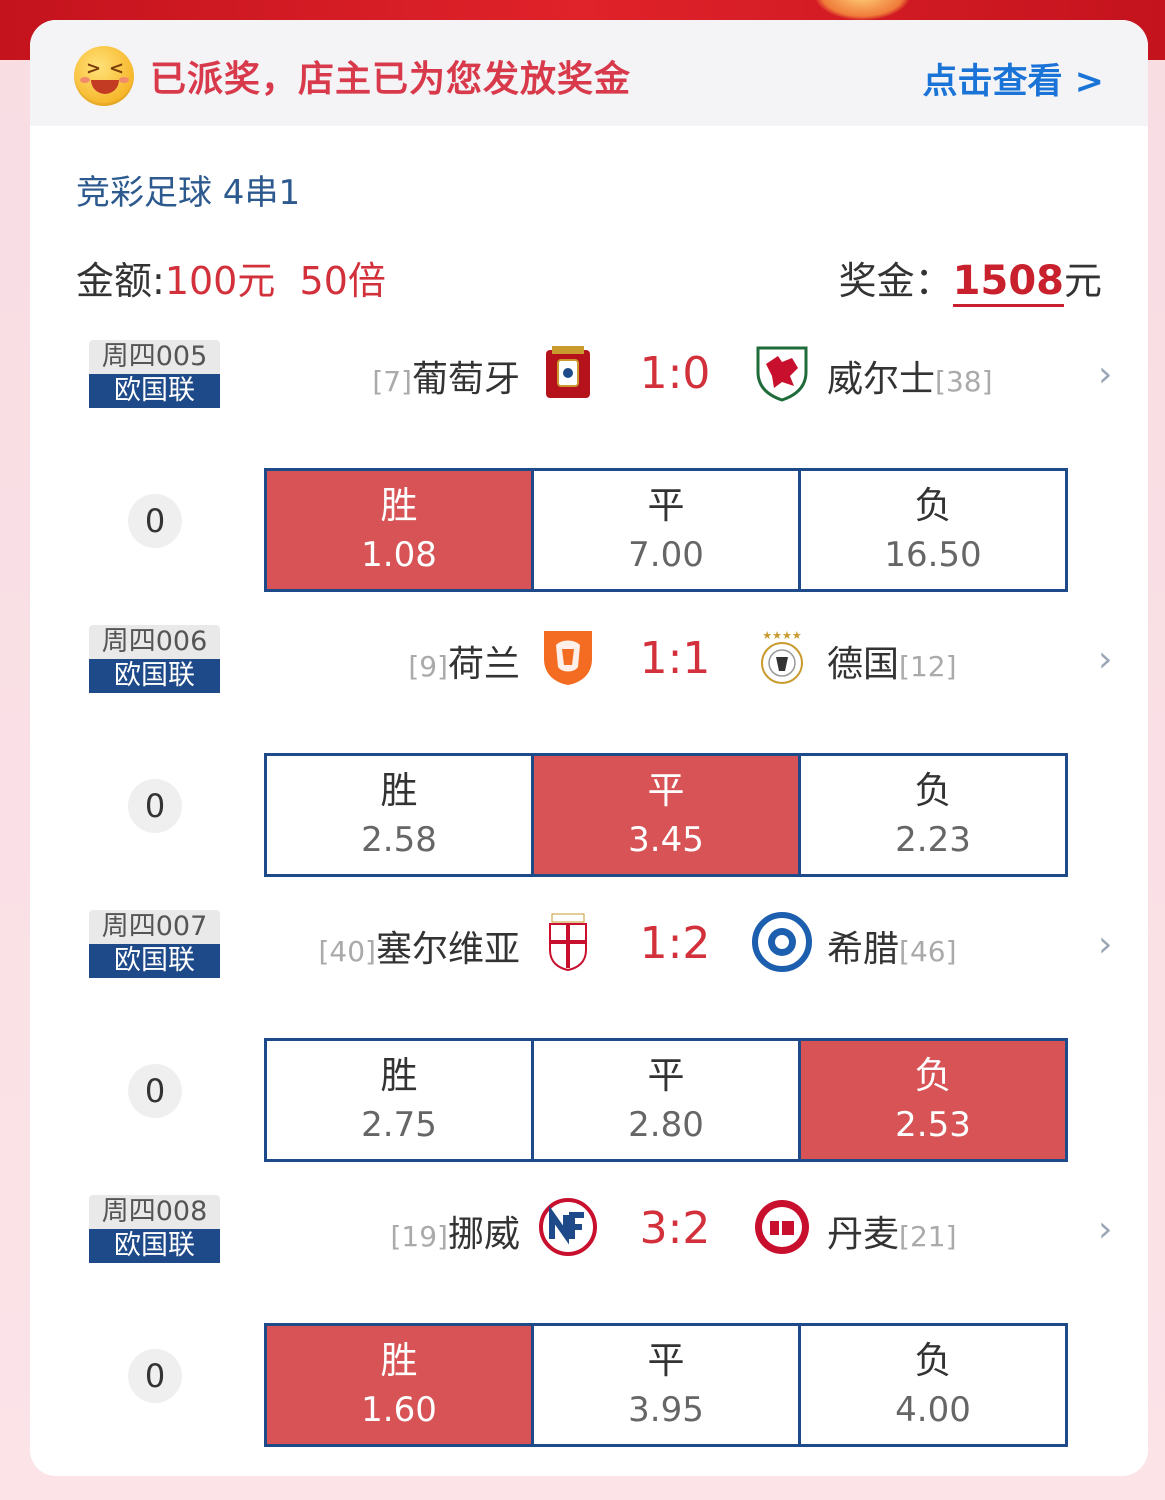 The width and height of the screenshot is (1165, 1500). I want to click on grinning-emoji-icon: > <, so click(104, 76).